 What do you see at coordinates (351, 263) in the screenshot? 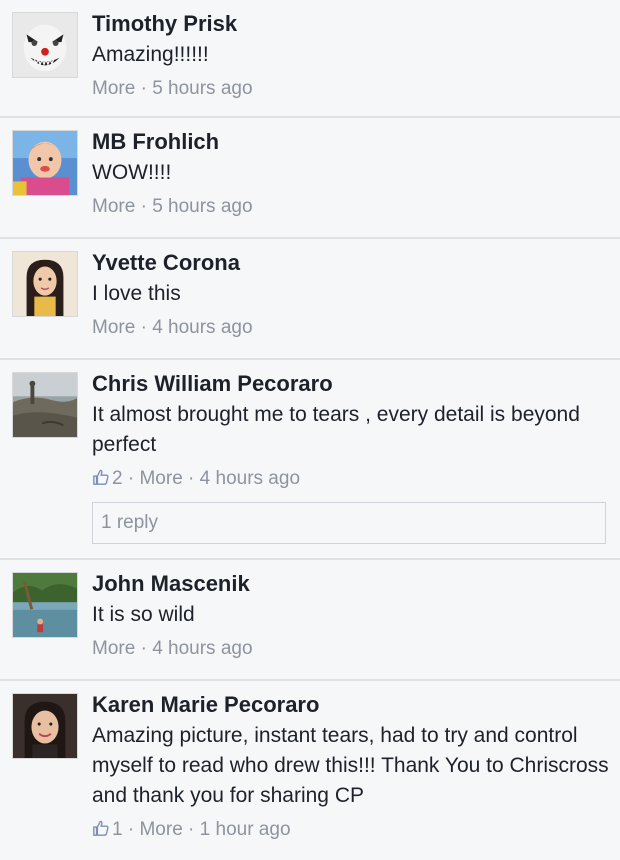
I see `commenter-name: Yvette Corona` at bounding box center [351, 263].